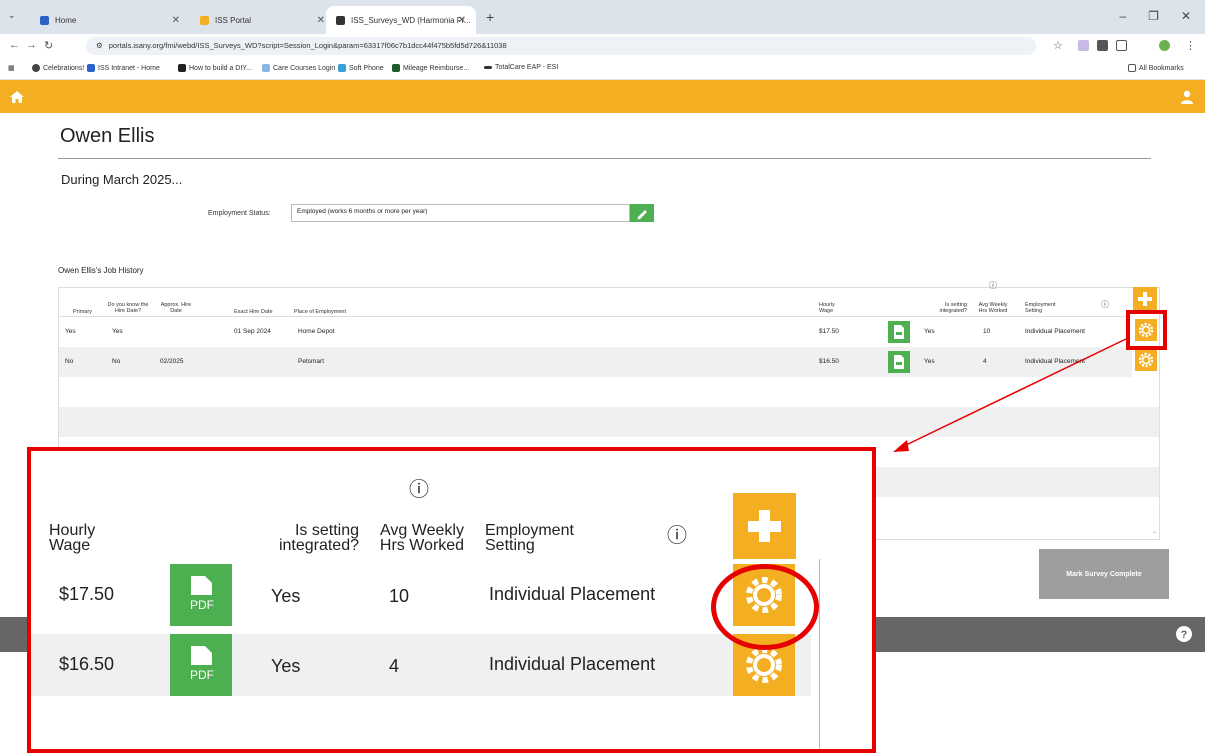 This screenshot has height=755, width=1205. I want to click on divider, so click(604, 158).